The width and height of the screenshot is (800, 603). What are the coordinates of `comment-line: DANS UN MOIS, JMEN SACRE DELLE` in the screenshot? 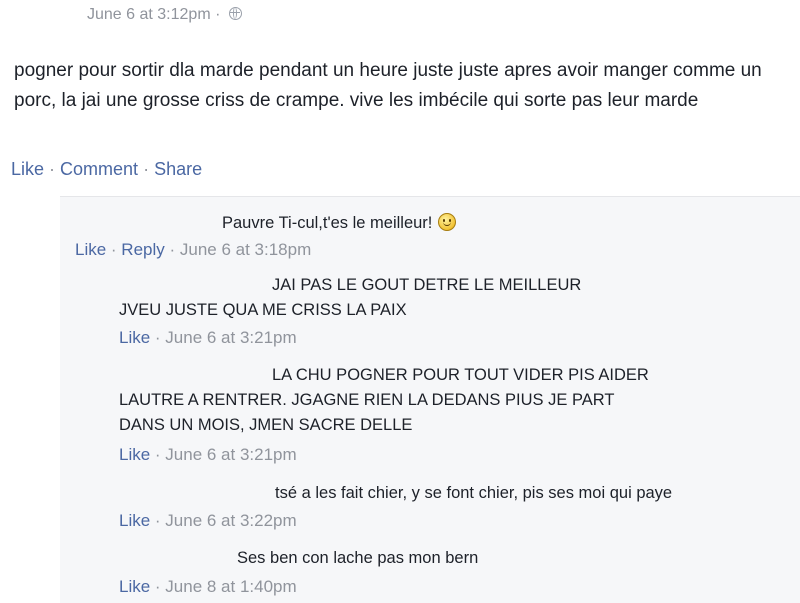 It's located at (266, 425).